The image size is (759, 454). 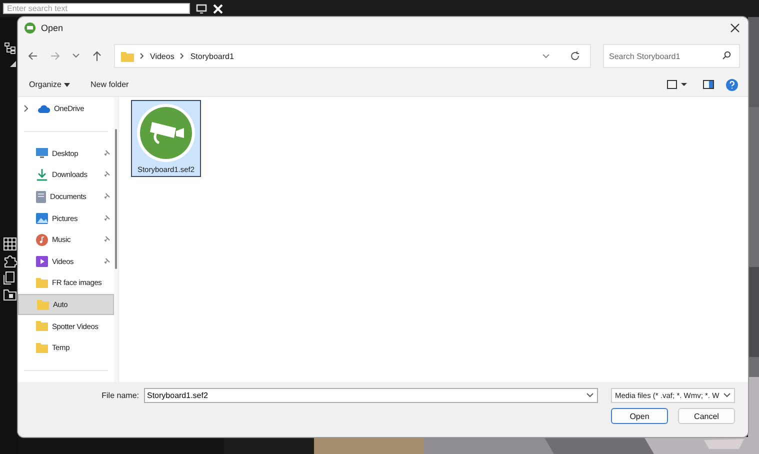 I want to click on up-arrow-icon, so click(x=97, y=56).